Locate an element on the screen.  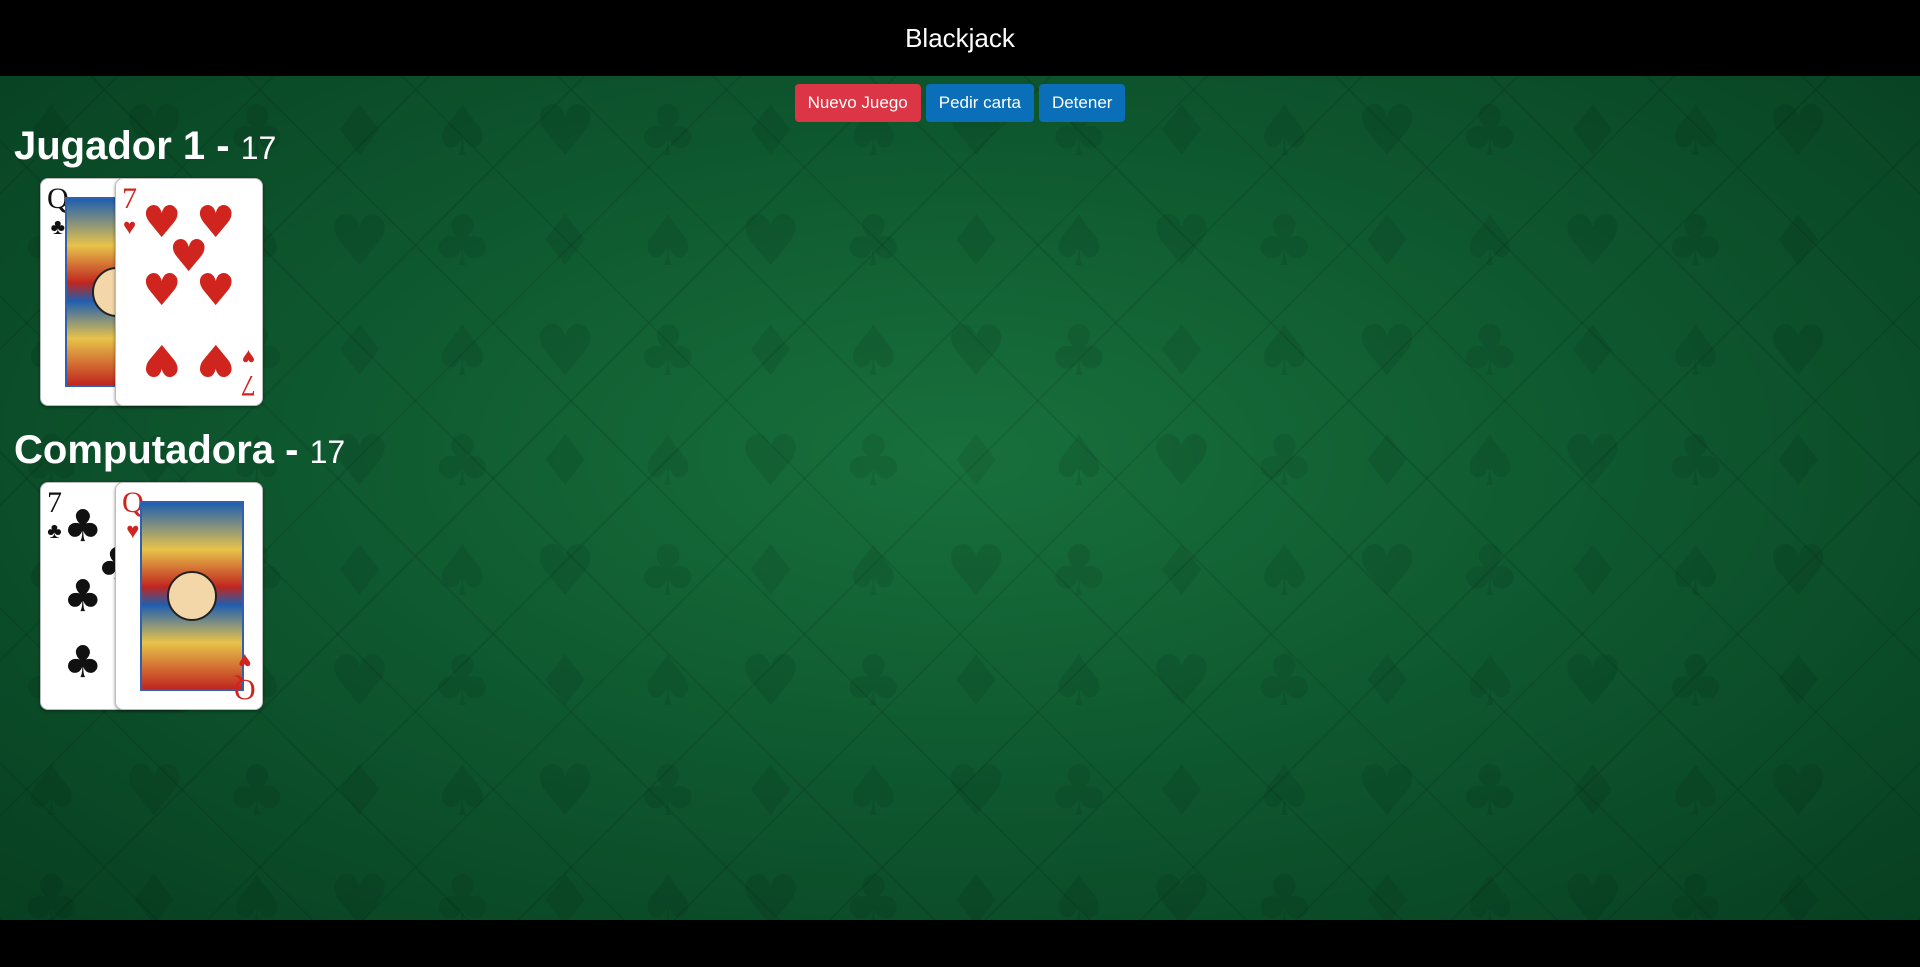
player-heading: Jugador 1 - 17 is located at coordinates (145, 146).